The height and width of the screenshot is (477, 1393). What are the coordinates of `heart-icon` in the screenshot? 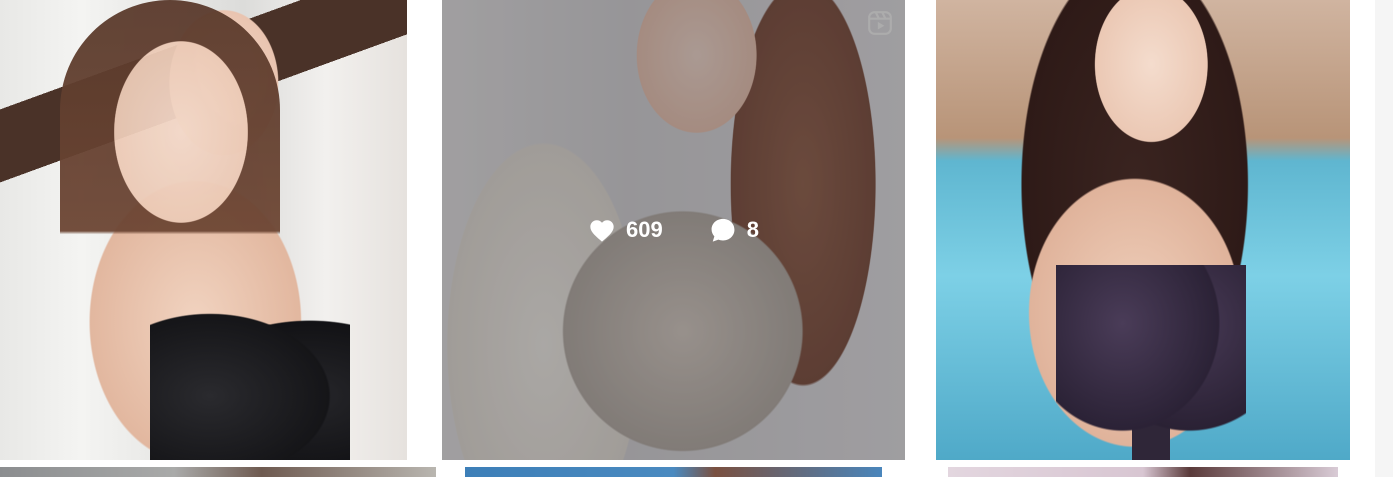 It's located at (602, 231).